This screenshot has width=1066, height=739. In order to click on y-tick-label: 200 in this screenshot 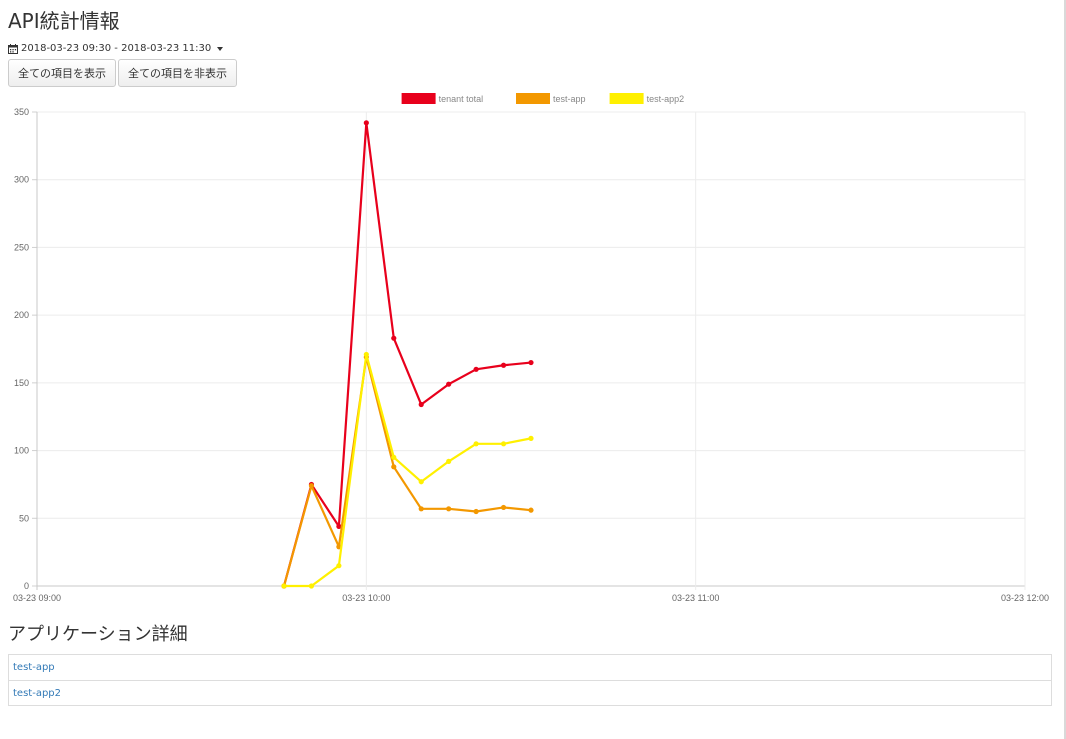, I will do `click(21, 315)`.